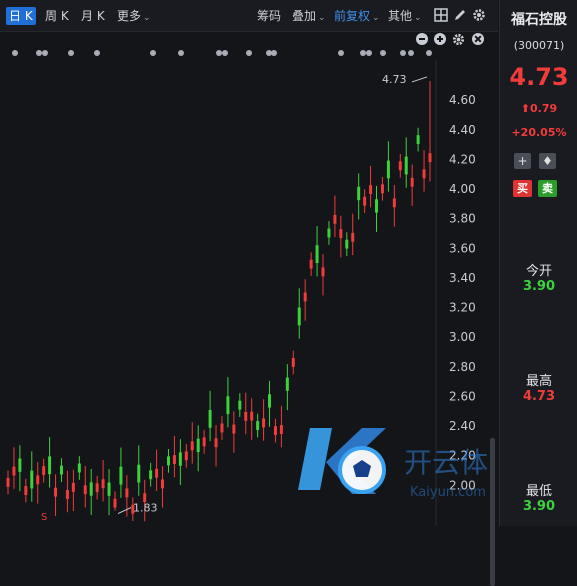 The height and width of the screenshot is (586, 577). Describe the element at coordinates (21, 16) in the screenshot. I see `period-daily-tab: 日 K` at that location.